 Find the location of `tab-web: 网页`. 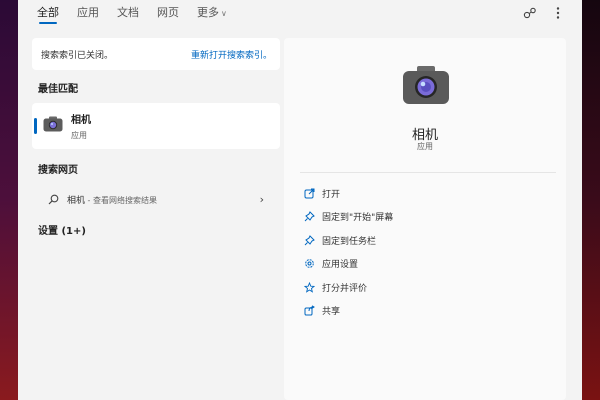

tab-web: 网页 is located at coordinates (168, 15).